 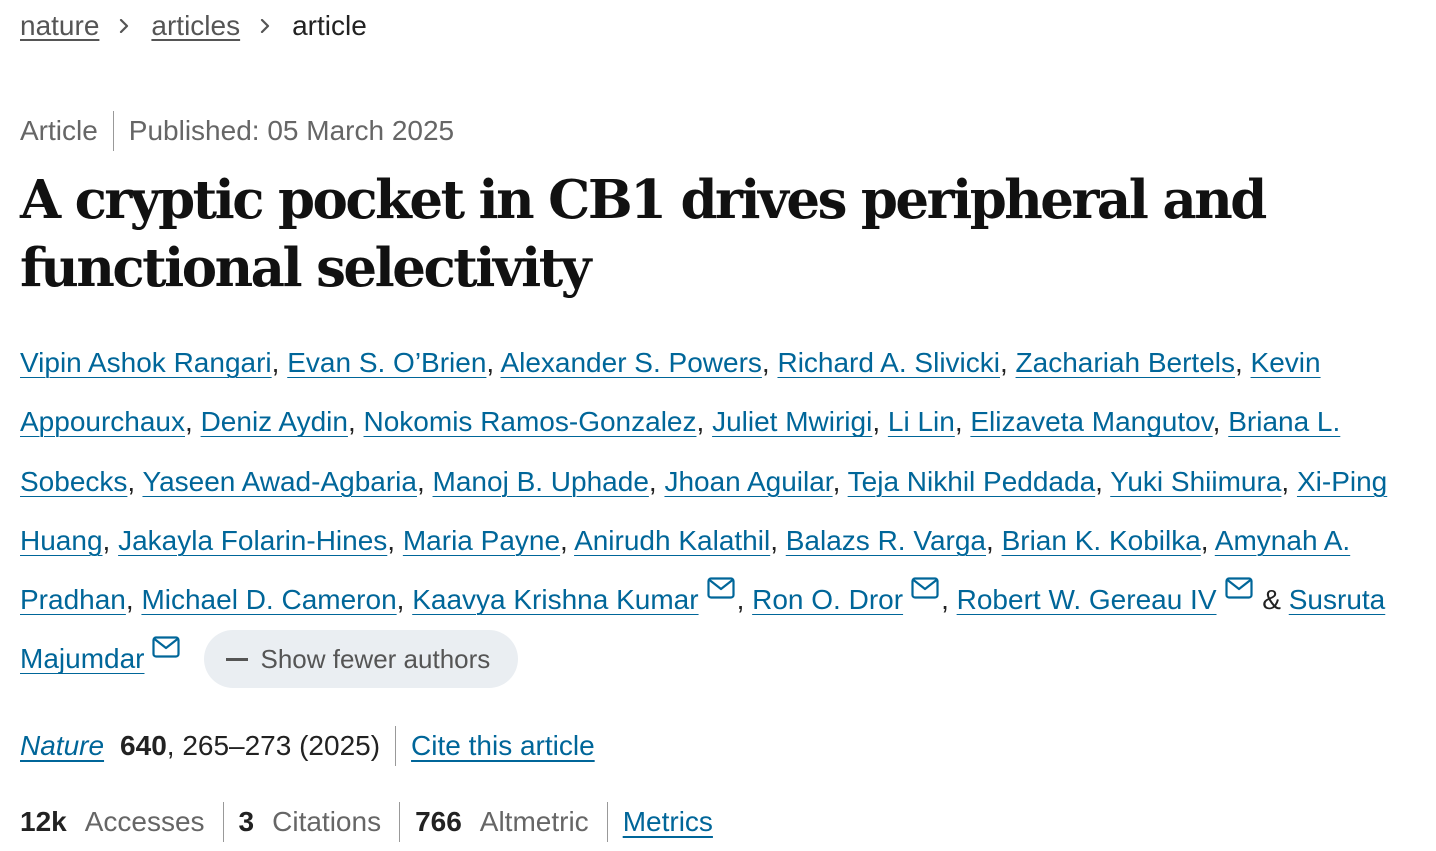 What do you see at coordinates (1091, 421) in the screenshot?
I see `author-link: Elizaveta Mangutov` at bounding box center [1091, 421].